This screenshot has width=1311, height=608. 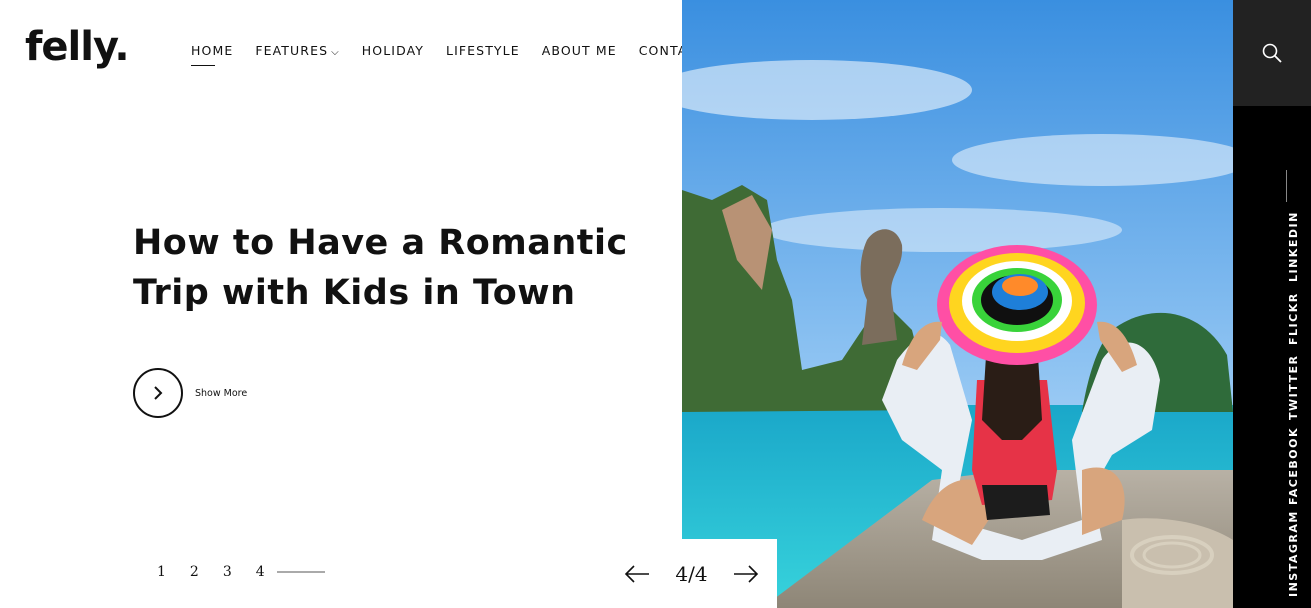 What do you see at coordinates (77, 47) in the screenshot?
I see `site-logo: felly.` at bounding box center [77, 47].